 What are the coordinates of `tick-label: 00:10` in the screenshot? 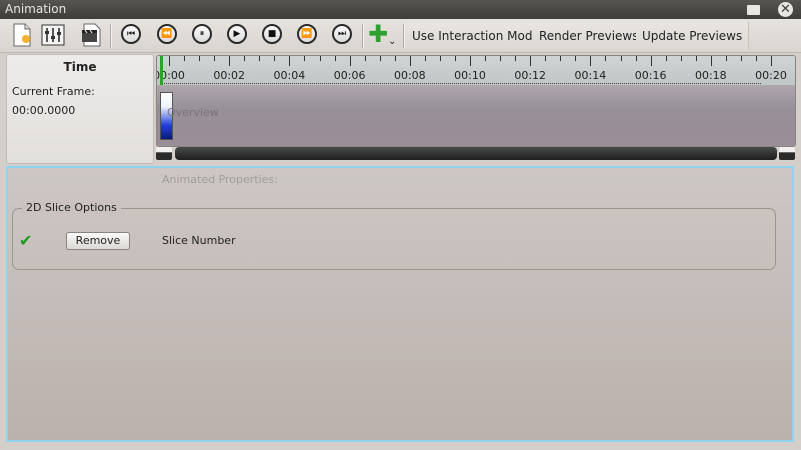 It's located at (470, 75).